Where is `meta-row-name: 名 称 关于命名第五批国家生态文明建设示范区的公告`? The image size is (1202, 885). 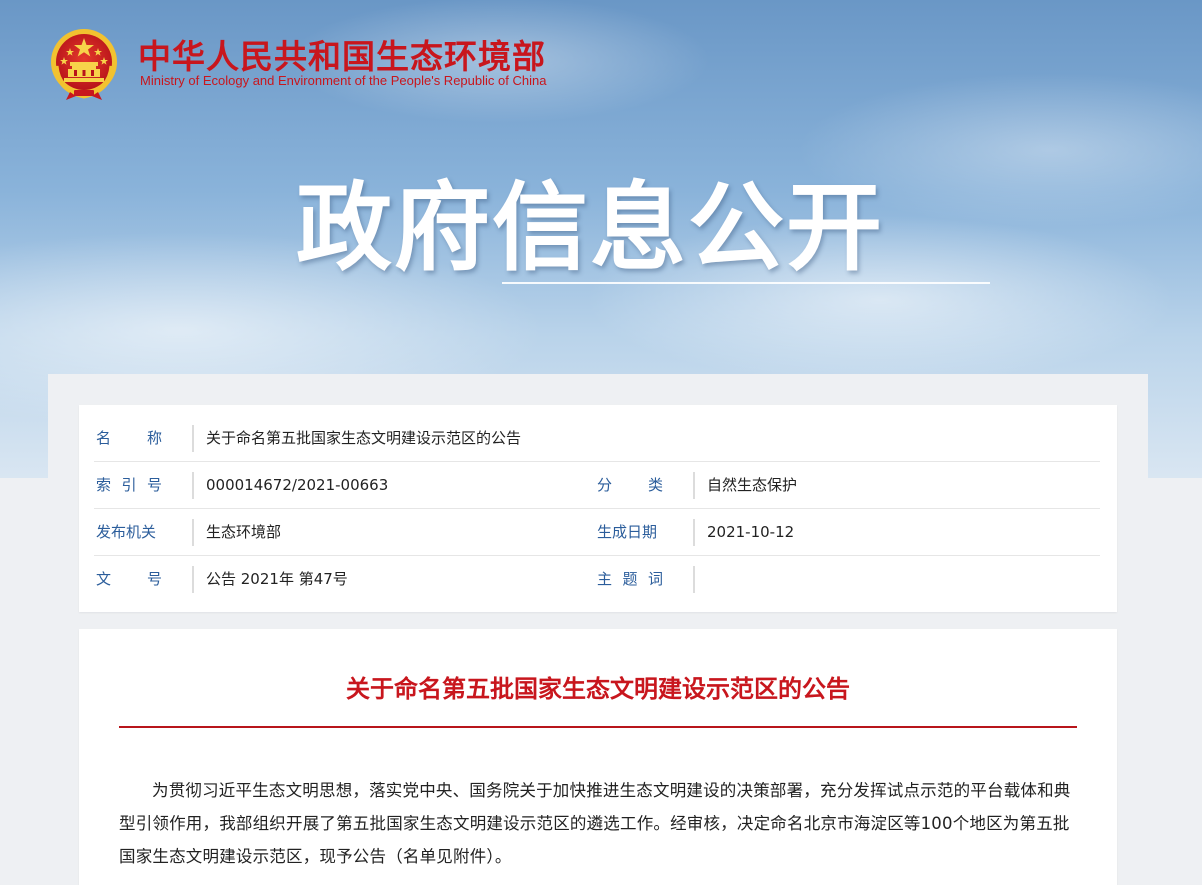 meta-row-name: 名 称 关于命名第五批国家生态文明建设示范区的公告 is located at coordinates (597, 438).